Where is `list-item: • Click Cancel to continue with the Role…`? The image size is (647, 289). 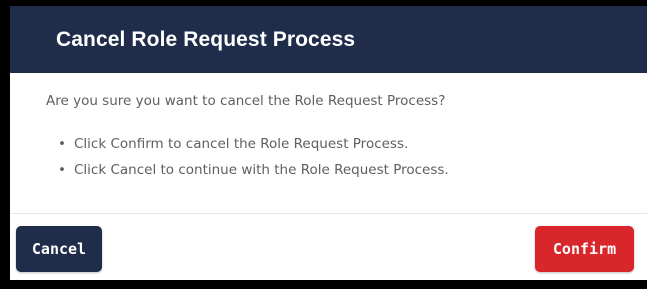 list-item: • Click Cancel to continue with the Role… is located at coordinates (352, 170).